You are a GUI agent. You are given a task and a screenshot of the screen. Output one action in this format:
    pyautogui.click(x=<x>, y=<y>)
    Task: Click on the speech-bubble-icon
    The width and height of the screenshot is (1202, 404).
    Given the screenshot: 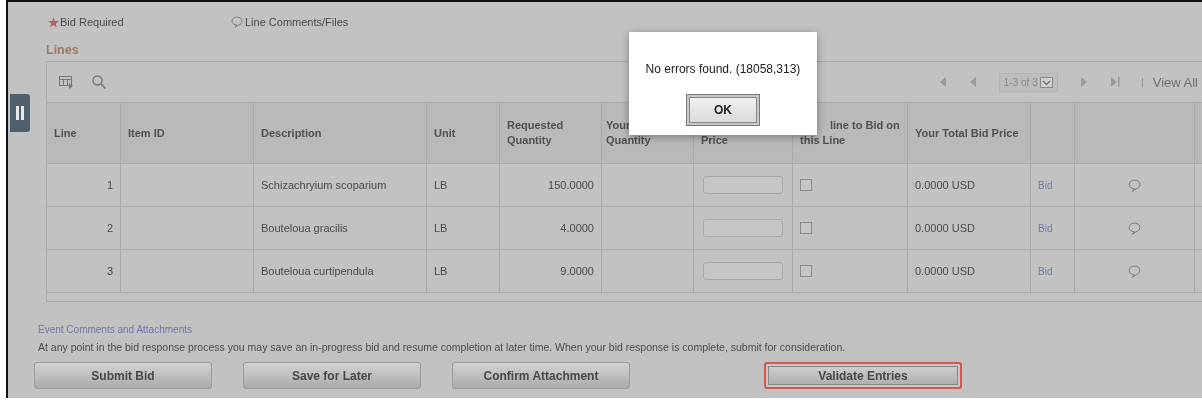 What is the action you would take?
    pyautogui.click(x=237, y=22)
    